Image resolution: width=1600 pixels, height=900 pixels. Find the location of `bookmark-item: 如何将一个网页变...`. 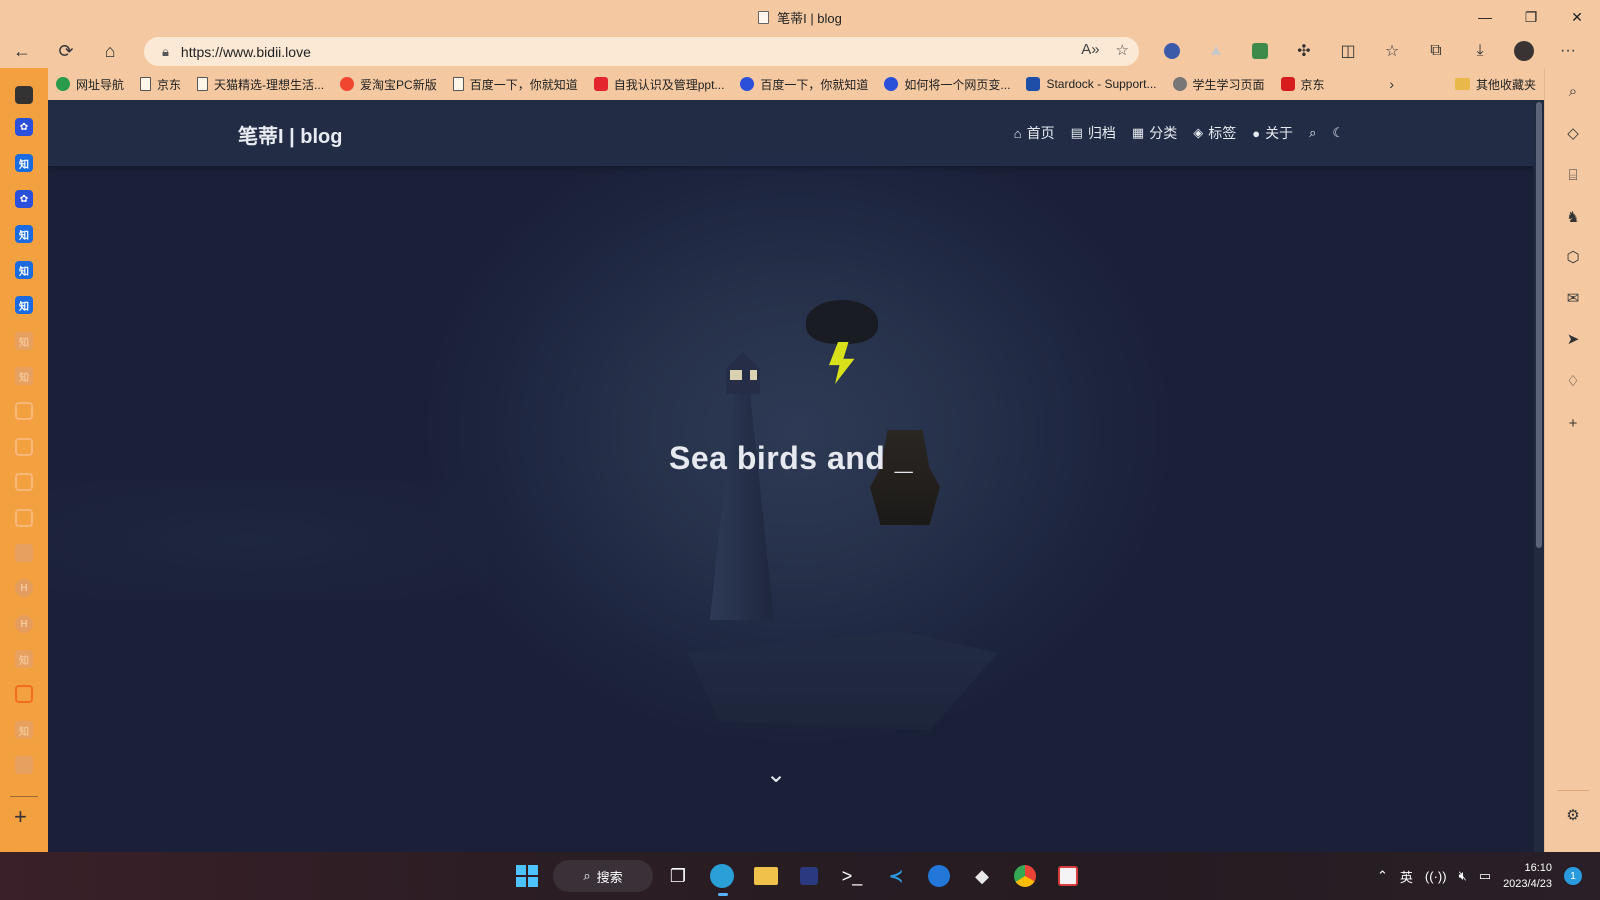

bookmark-item: 如何将一个网页变... is located at coordinates (947, 84).